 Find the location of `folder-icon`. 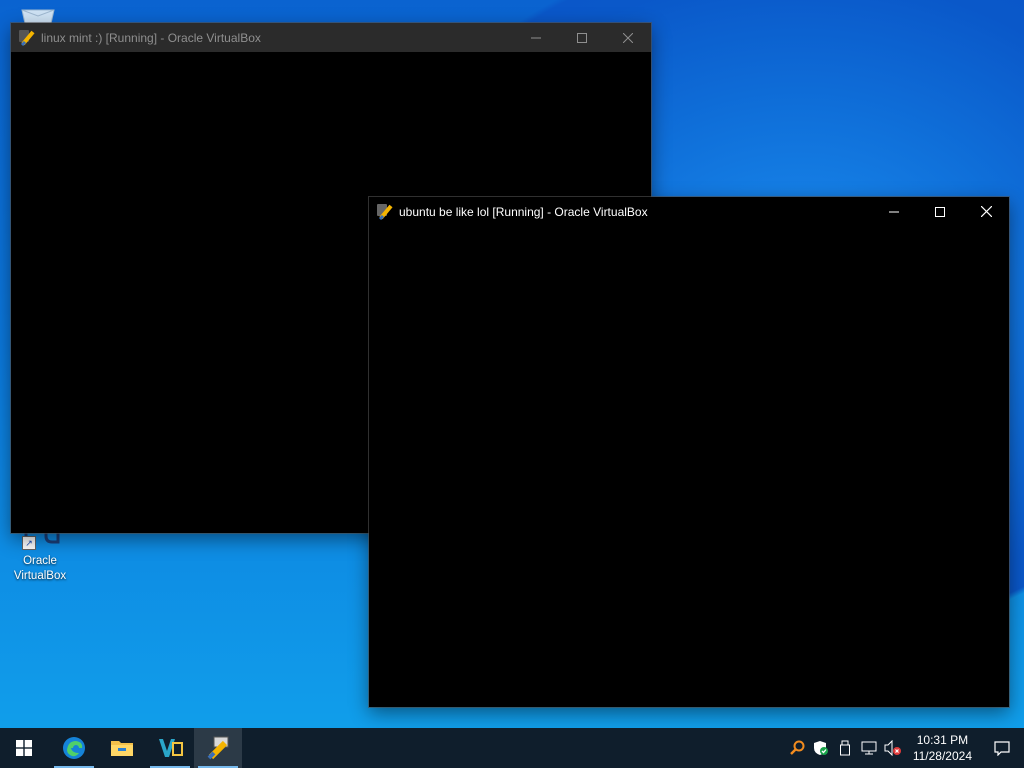

folder-icon is located at coordinates (122, 748).